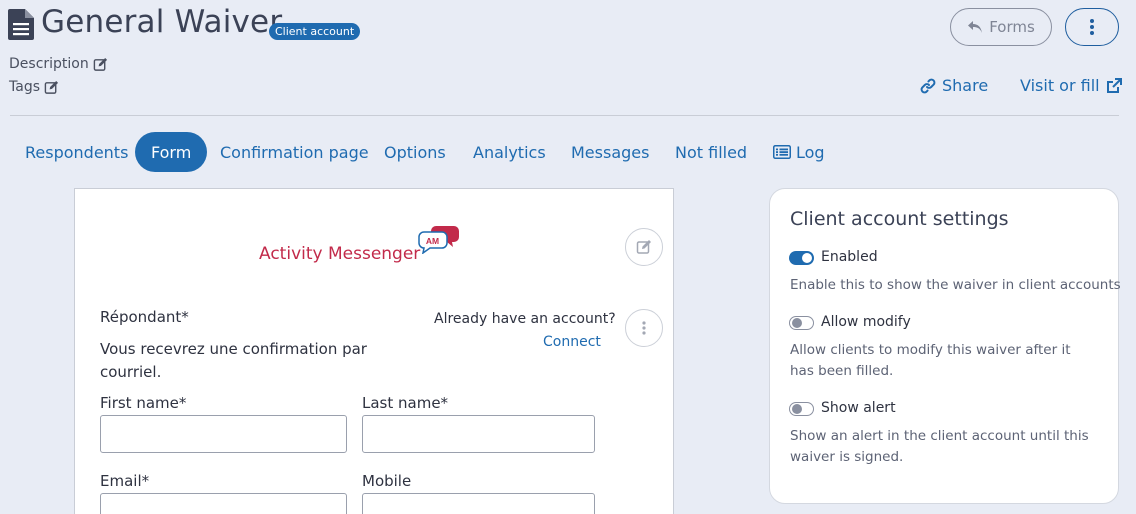 This screenshot has height=514, width=1136. Describe the element at coordinates (24, 87) in the screenshot. I see `tags-label: Tags` at that location.